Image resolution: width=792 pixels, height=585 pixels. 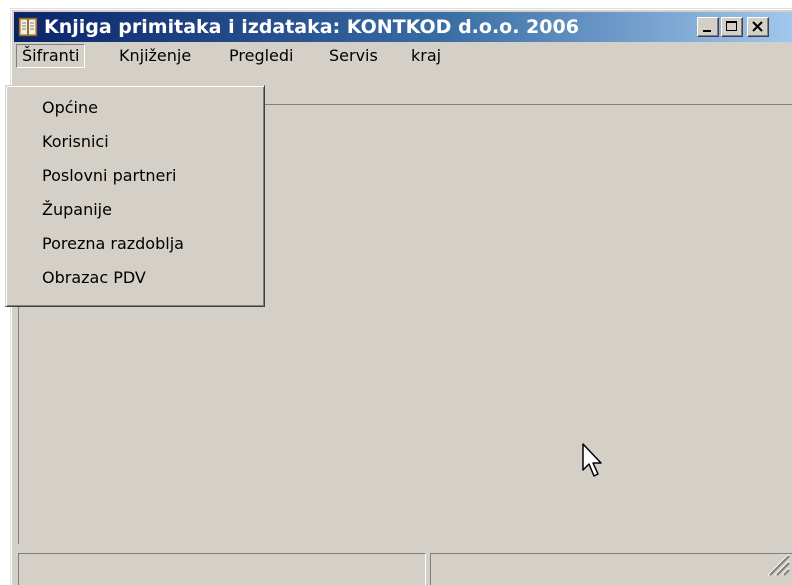 I want to click on maximize-button, so click(x=732, y=27).